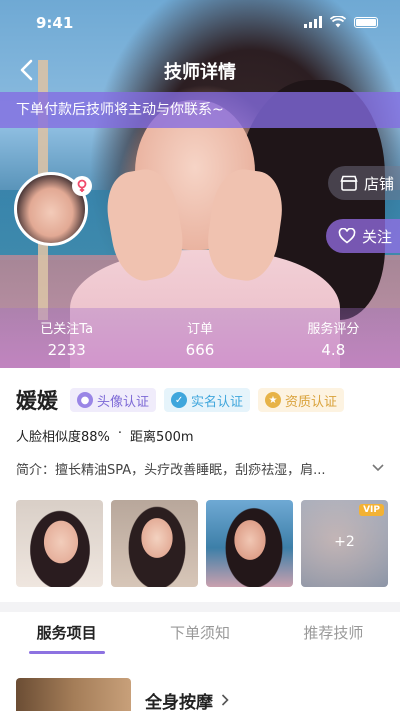 This screenshot has height=711, width=400. Describe the element at coordinates (225, 700) in the screenshot. I see `chevron-right-icon` at that location.